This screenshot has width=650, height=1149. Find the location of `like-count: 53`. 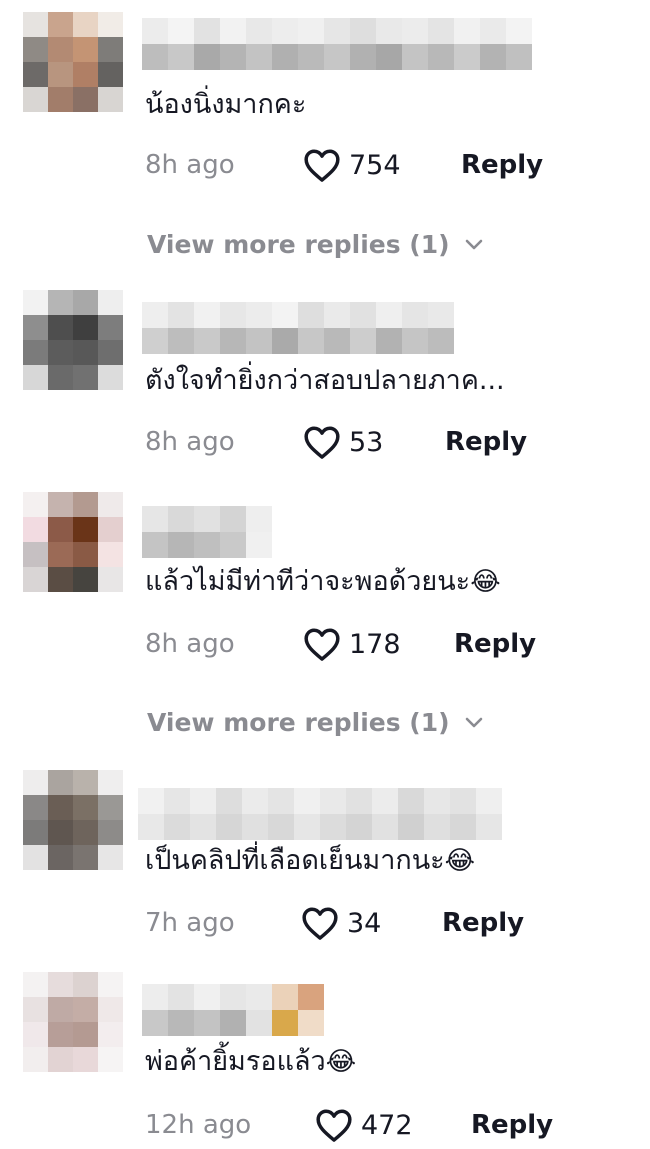

like-count: 53 is located at coordinates (366, 442).